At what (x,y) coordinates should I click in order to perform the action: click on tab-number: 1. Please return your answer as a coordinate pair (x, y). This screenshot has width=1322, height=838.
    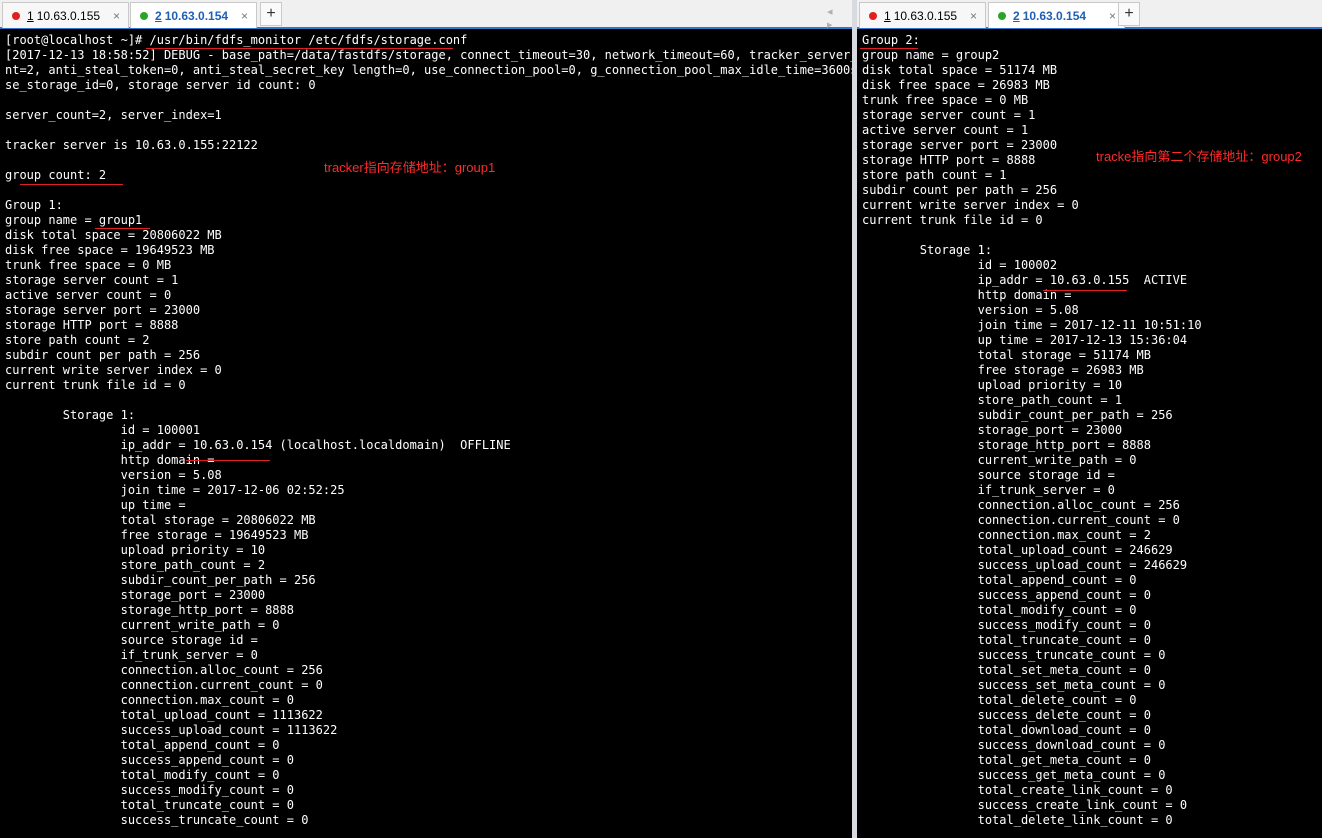
    Looking at the image, I should click on (30, 16).